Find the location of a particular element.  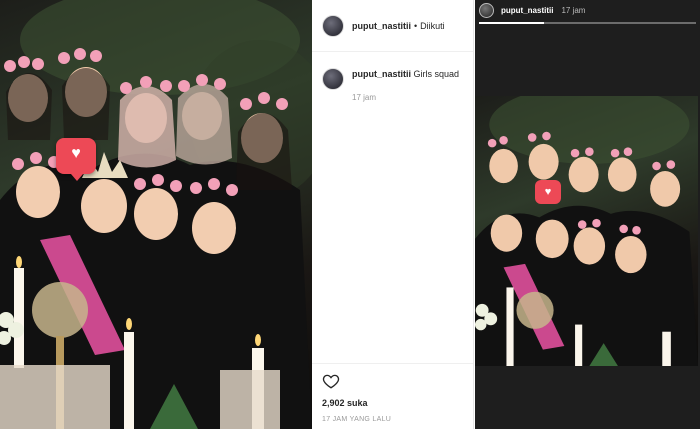

caption-row: puput_nastitii Girls squad 17 jam is located at coordinates (392, 78).